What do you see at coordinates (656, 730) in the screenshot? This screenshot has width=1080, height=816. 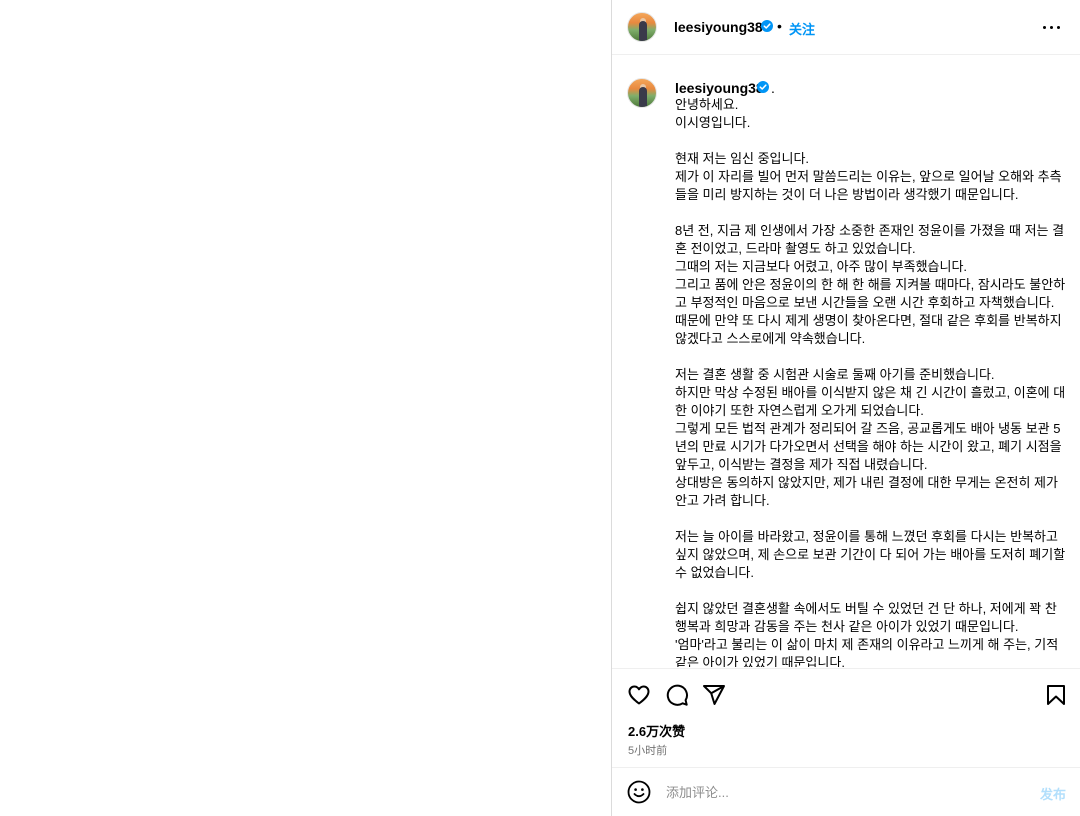 I see `likes-count: 2.6万次赞` at bounding box center [656, 730].